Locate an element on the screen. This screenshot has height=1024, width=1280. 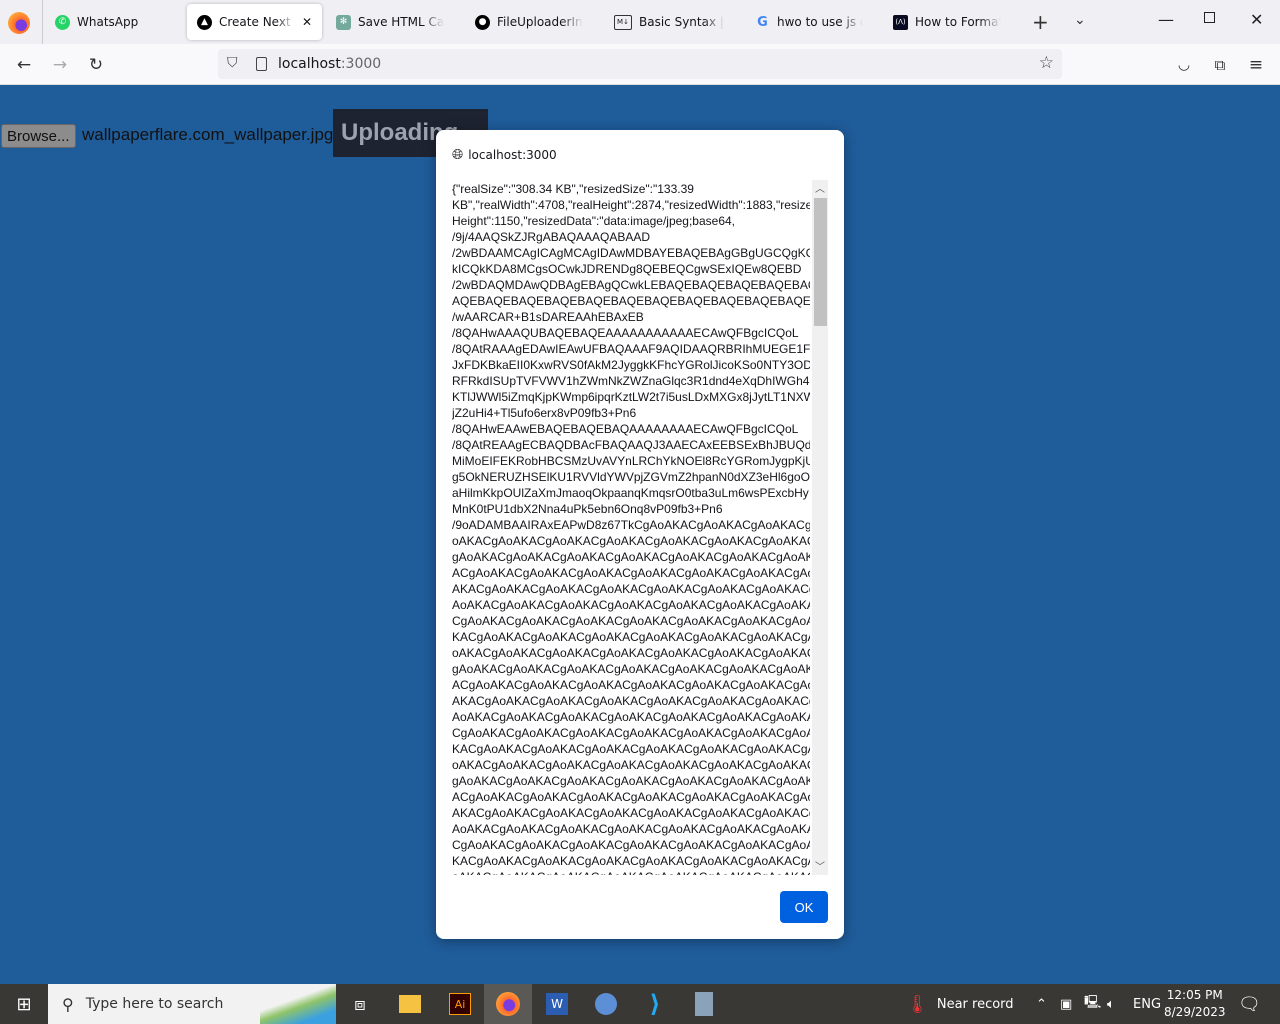
network-icon: 🖳︎ is located at coordinates (1092, 1004).